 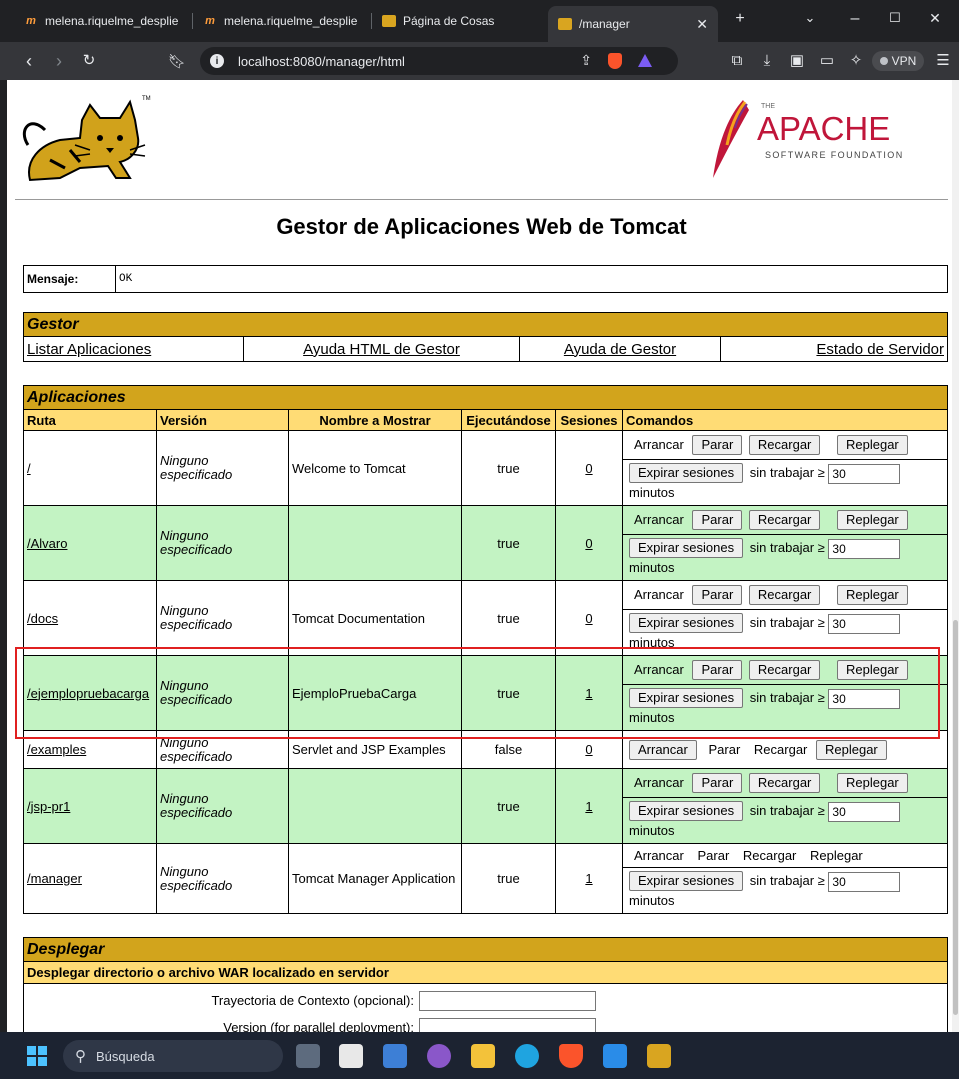 What do you see at coordinates (571, 1056) in the screenshot?
I see `brave-icon` at bounding box center [571, 1056].